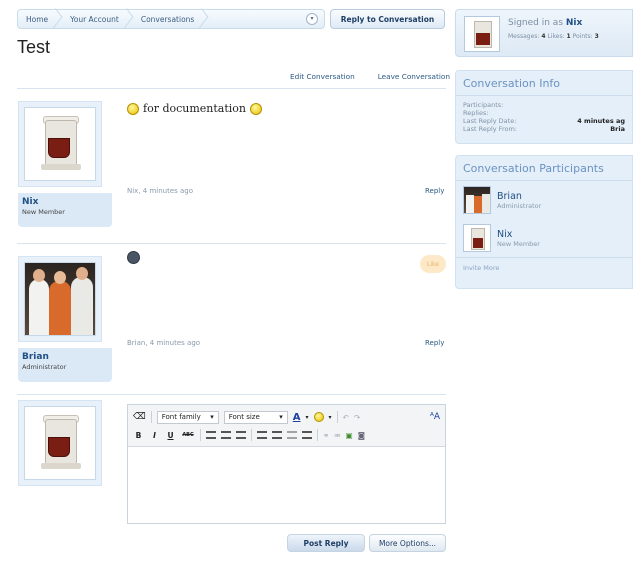  I want to click on font-size-select: Font size ▾, so click(255, 417).